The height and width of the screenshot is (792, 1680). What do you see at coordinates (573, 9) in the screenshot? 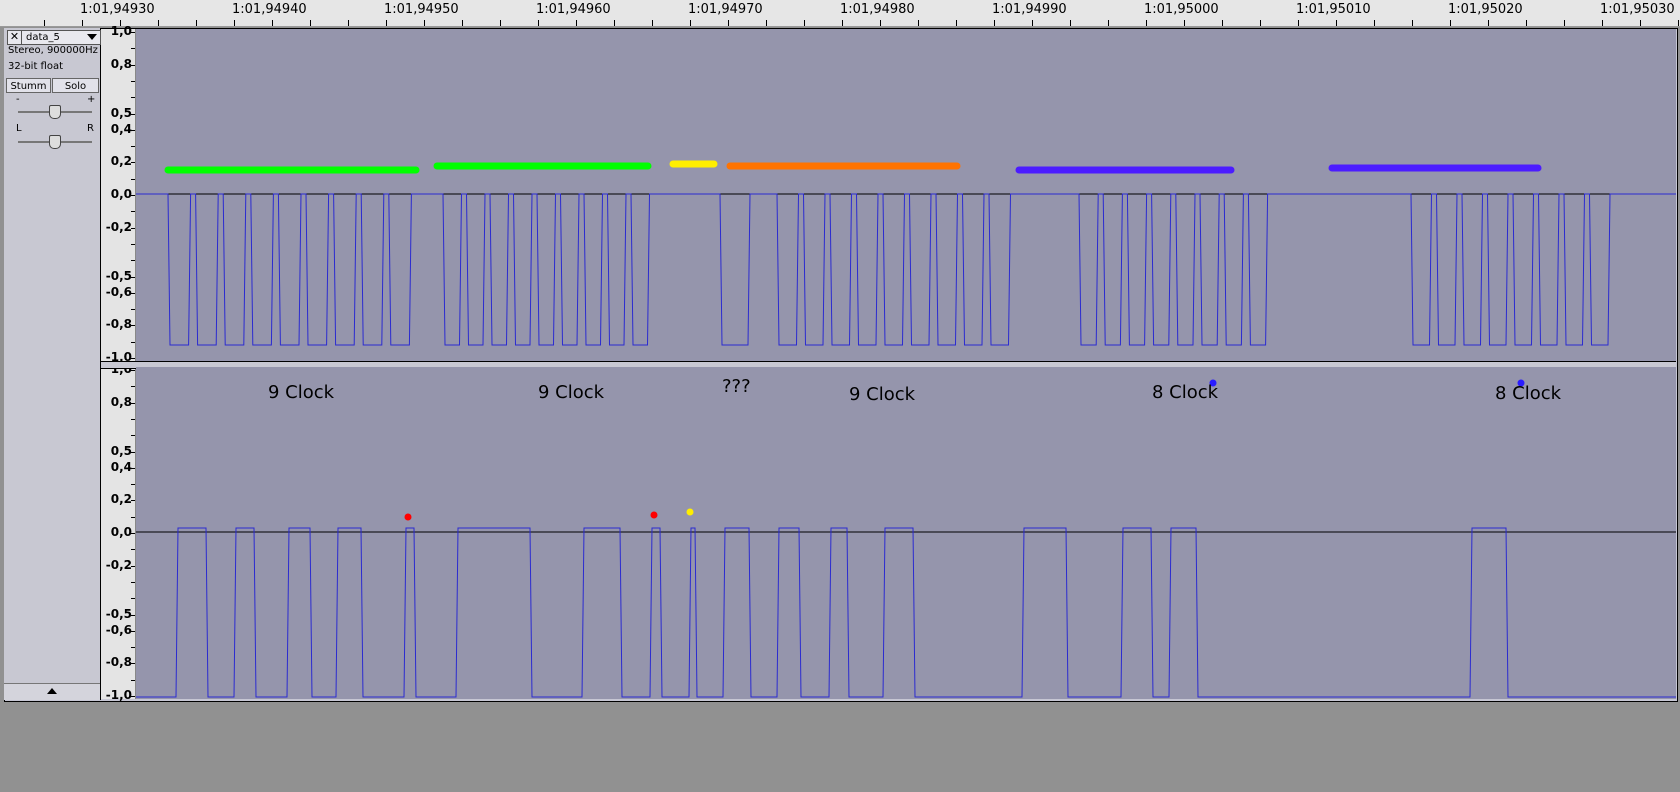
I see `ruler-time-label: 1:01,94960` at bounding box center [573, 9].